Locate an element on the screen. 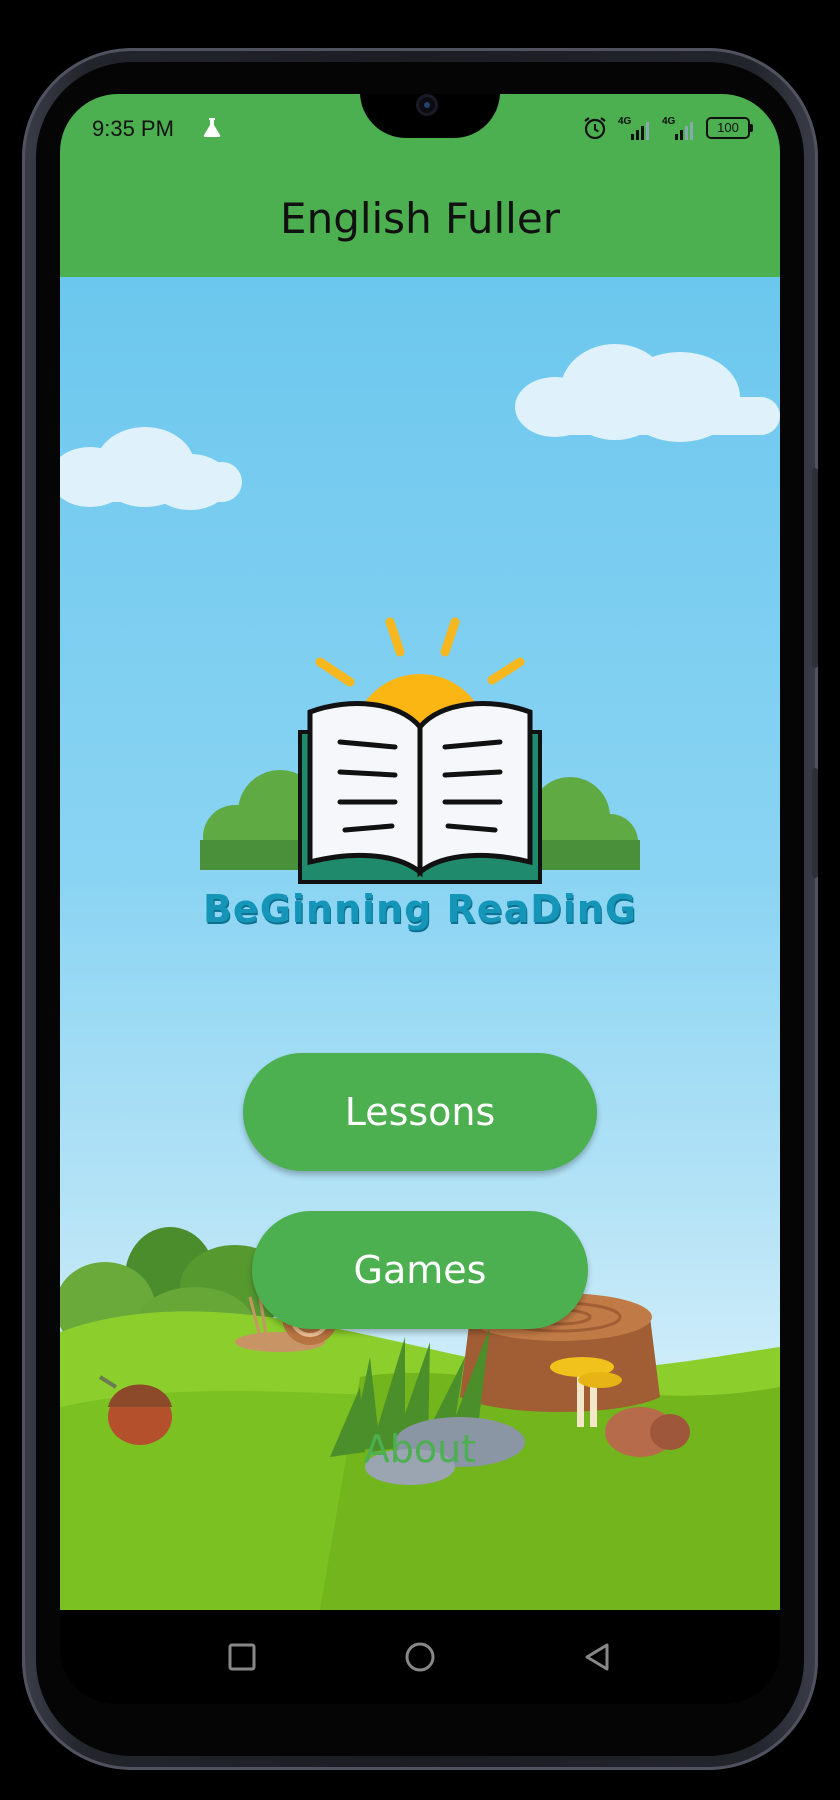 The height and width of the screenshot is (1800, 840). signal-icon-2: 4G is located at coordinates (679, 128).